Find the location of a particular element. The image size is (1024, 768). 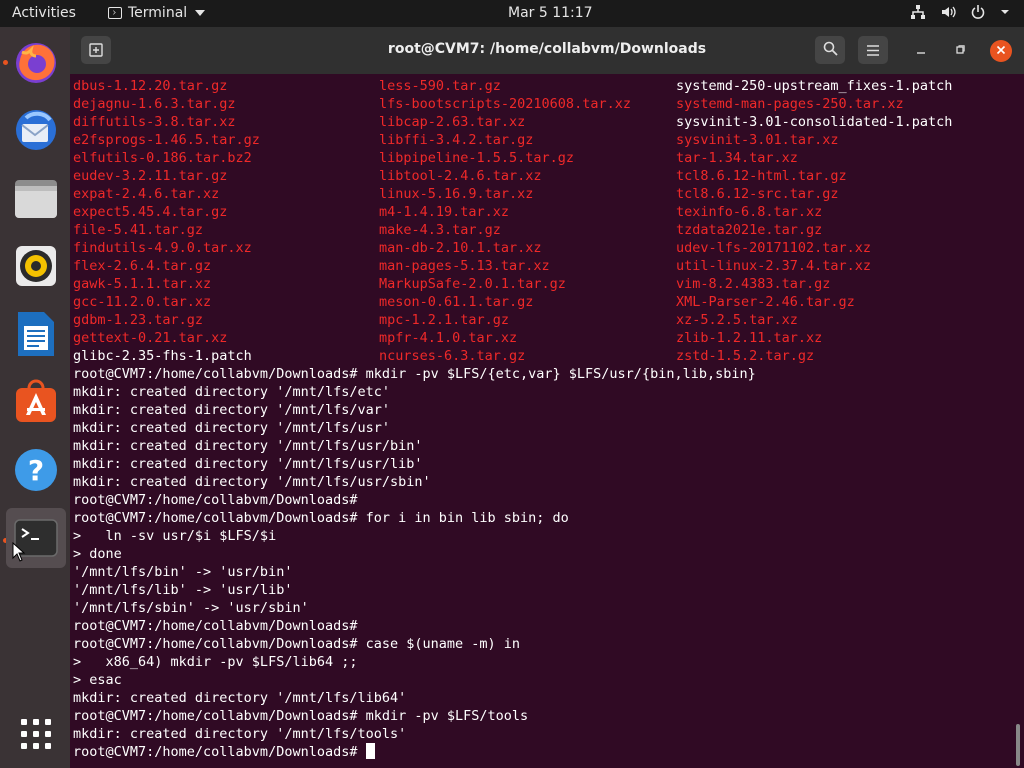

hamburger-icon is located at coordinates (873, 50).